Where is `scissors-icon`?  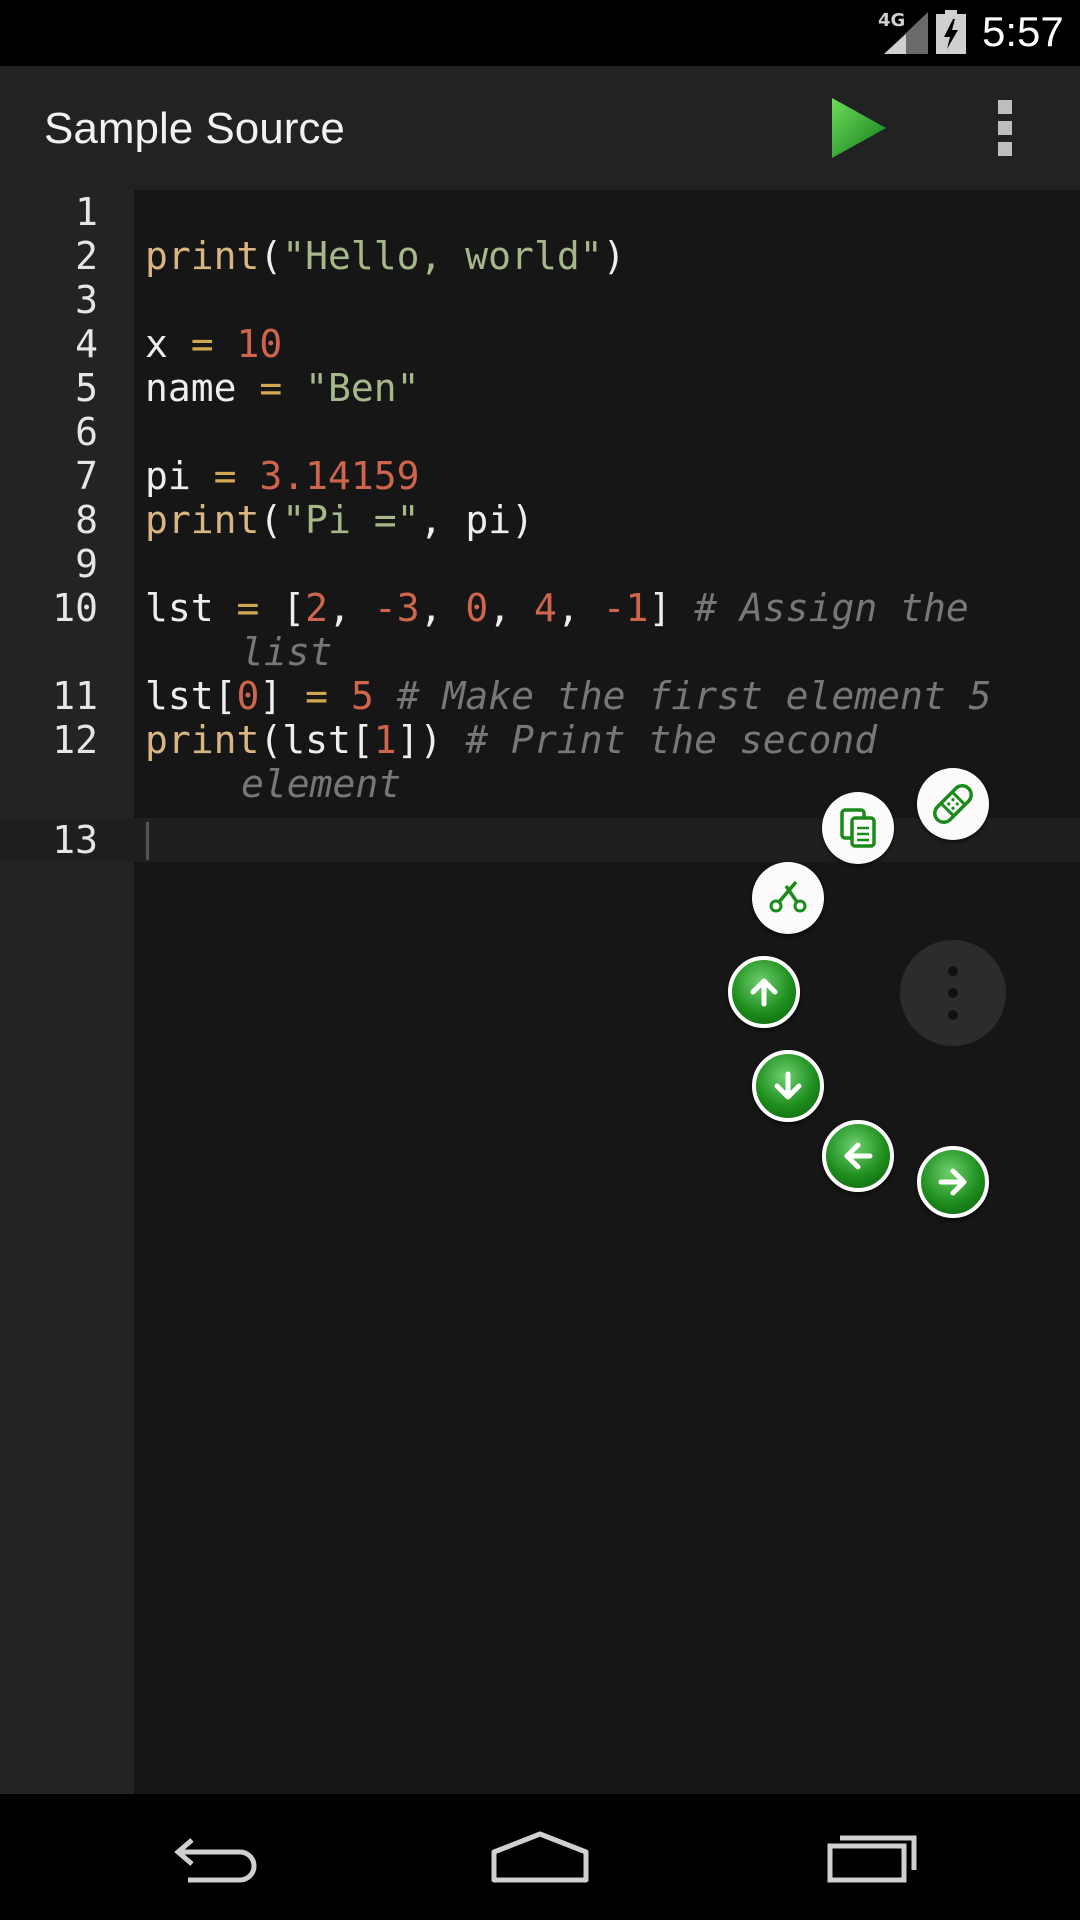
scissors-icon is located at coordinates (788, 896).